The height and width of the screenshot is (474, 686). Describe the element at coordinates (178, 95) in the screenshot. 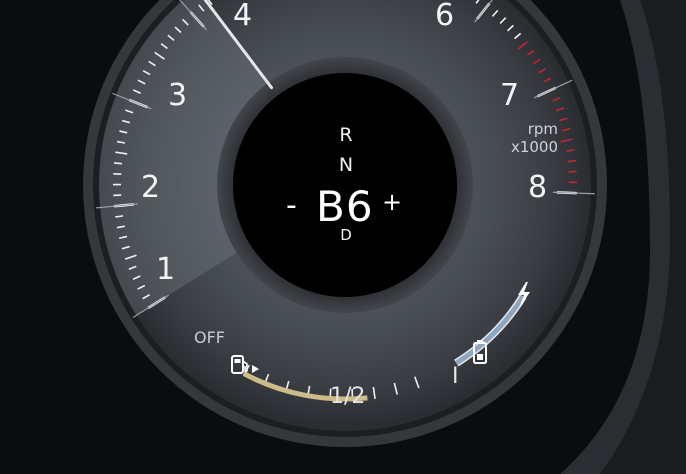

I see `tach-mark-3: 3` at that location.